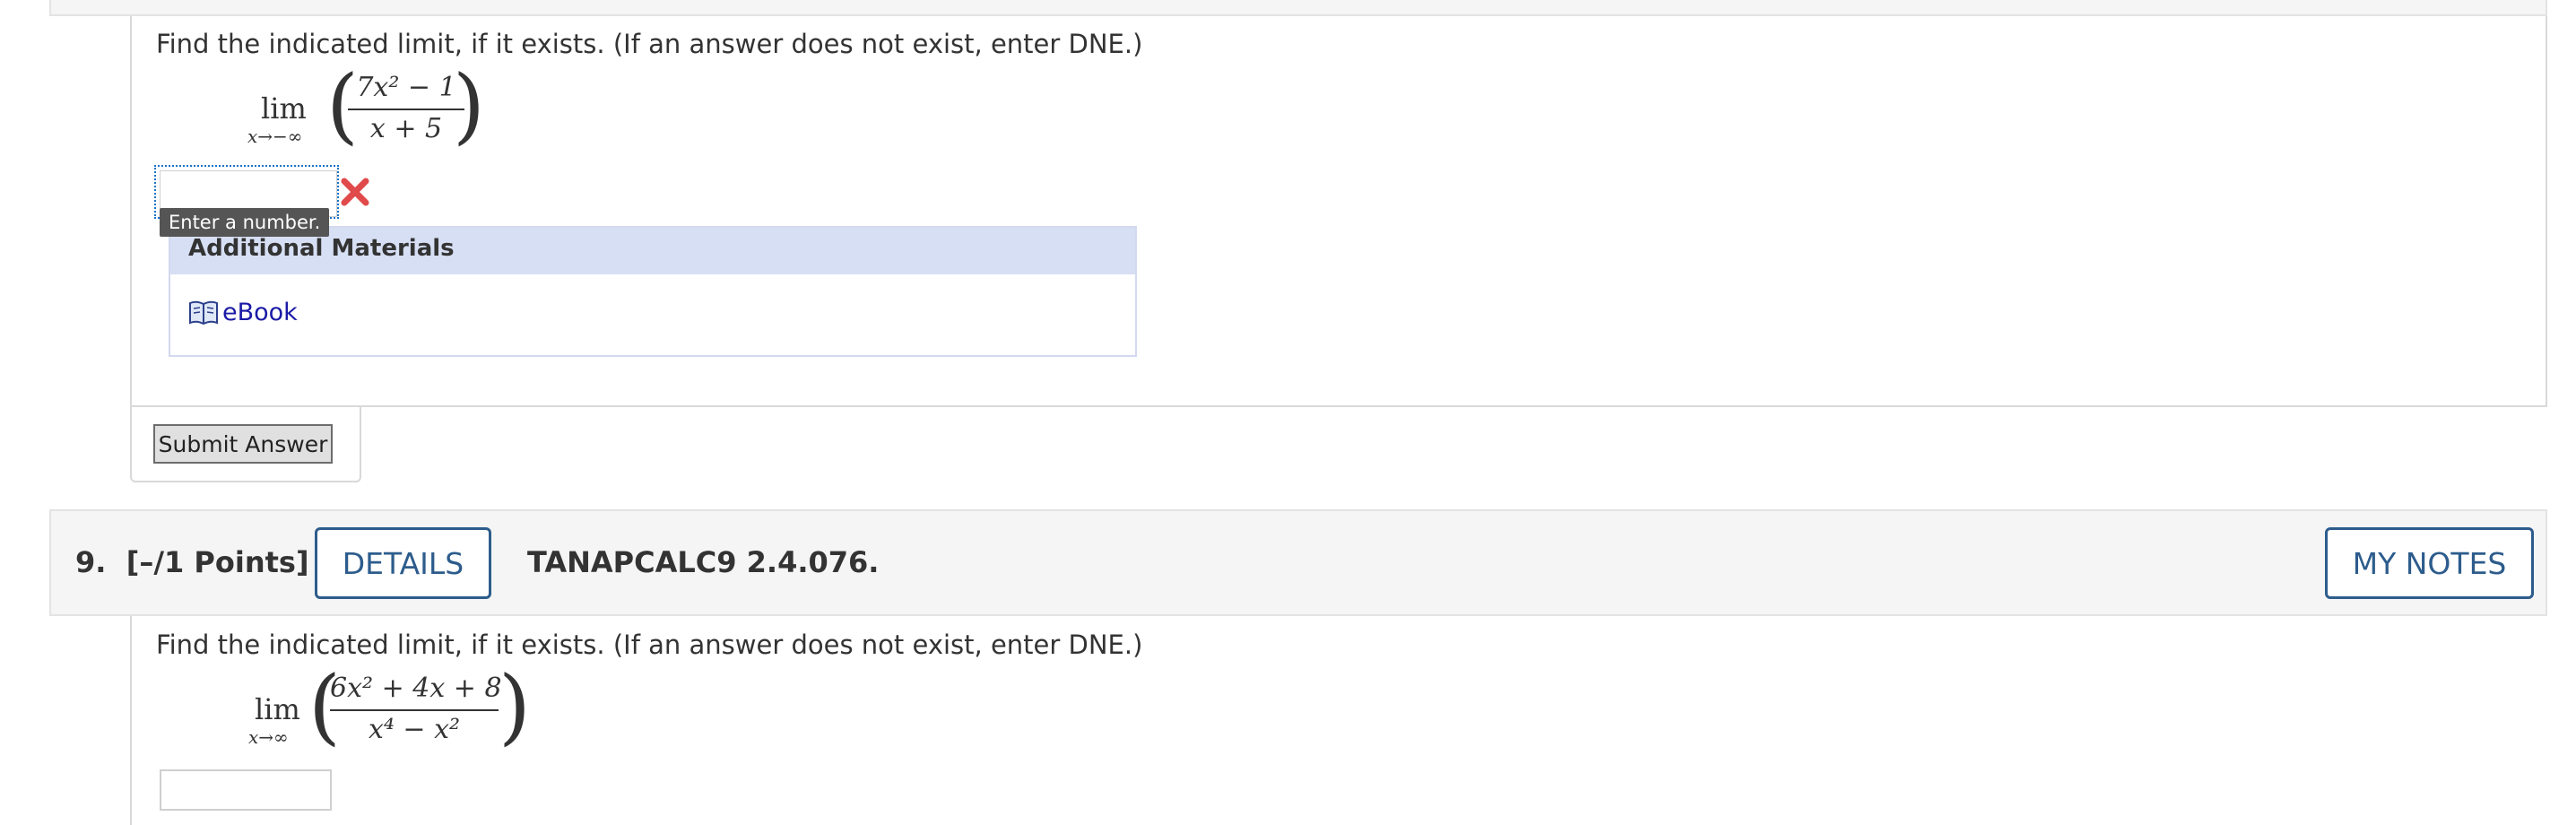 This screenshot has width=2576, height=825. What do you see at coordinates (355, 192) in the screenshot?
I see `incorrect-x-icon` at bounding box center [355, 192].